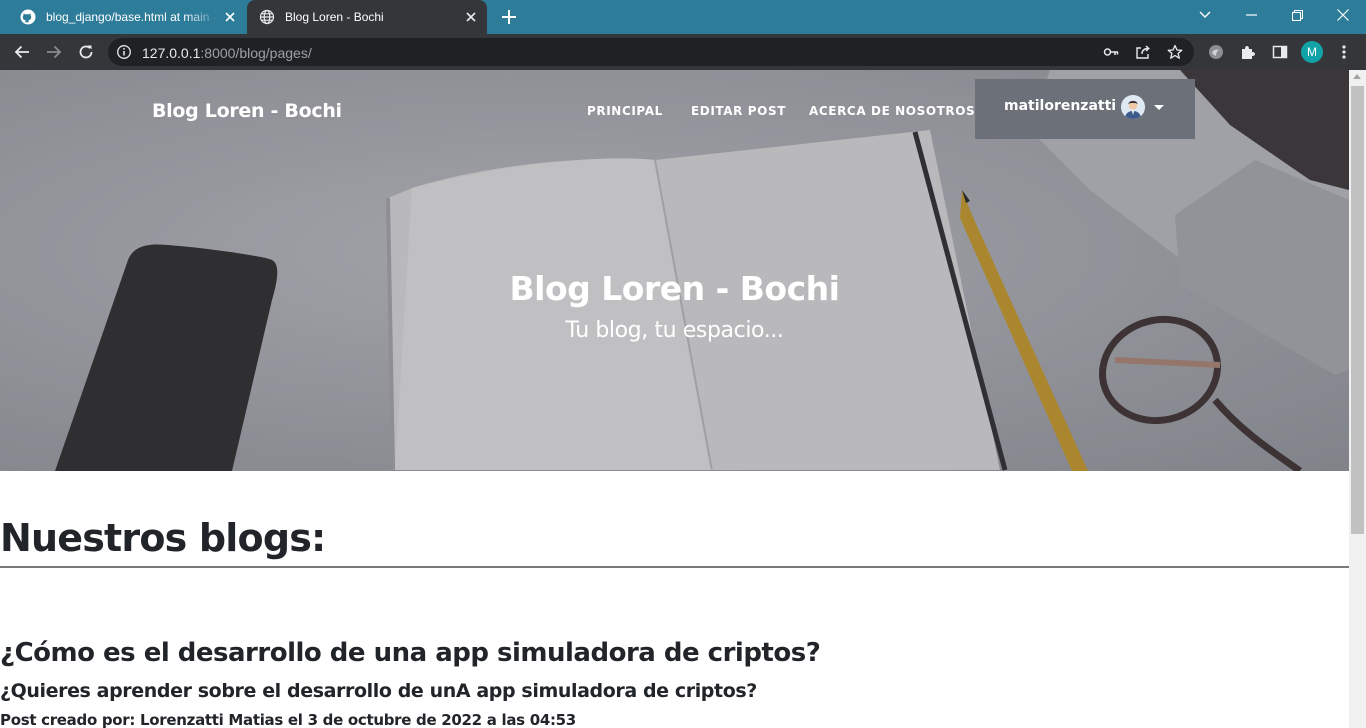  I want to click on user-menu-dropdown: matilorenzatti, so click(1085, 109).